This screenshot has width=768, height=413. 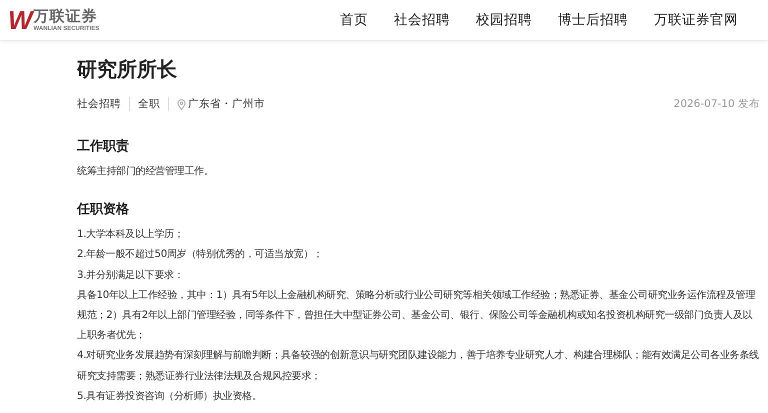 What do you see at coordinates (145, 171) in the screenshot?
I see `paragraph: 统筹主持部门的经营管理工作。` at bounding box center [145, 171].